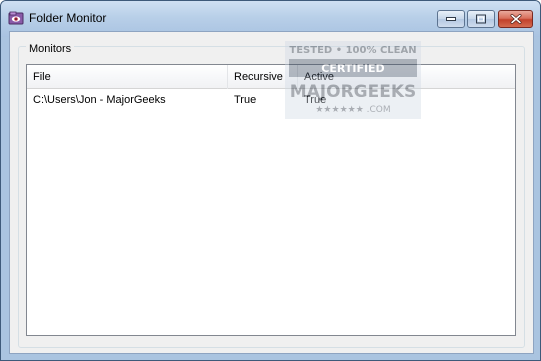 The width and height of the screenshot is (541, 361). What do you see at coordinates (127, 77) in the screenshot?
I see `column-header-file: File` at bounding box center [127, 77].